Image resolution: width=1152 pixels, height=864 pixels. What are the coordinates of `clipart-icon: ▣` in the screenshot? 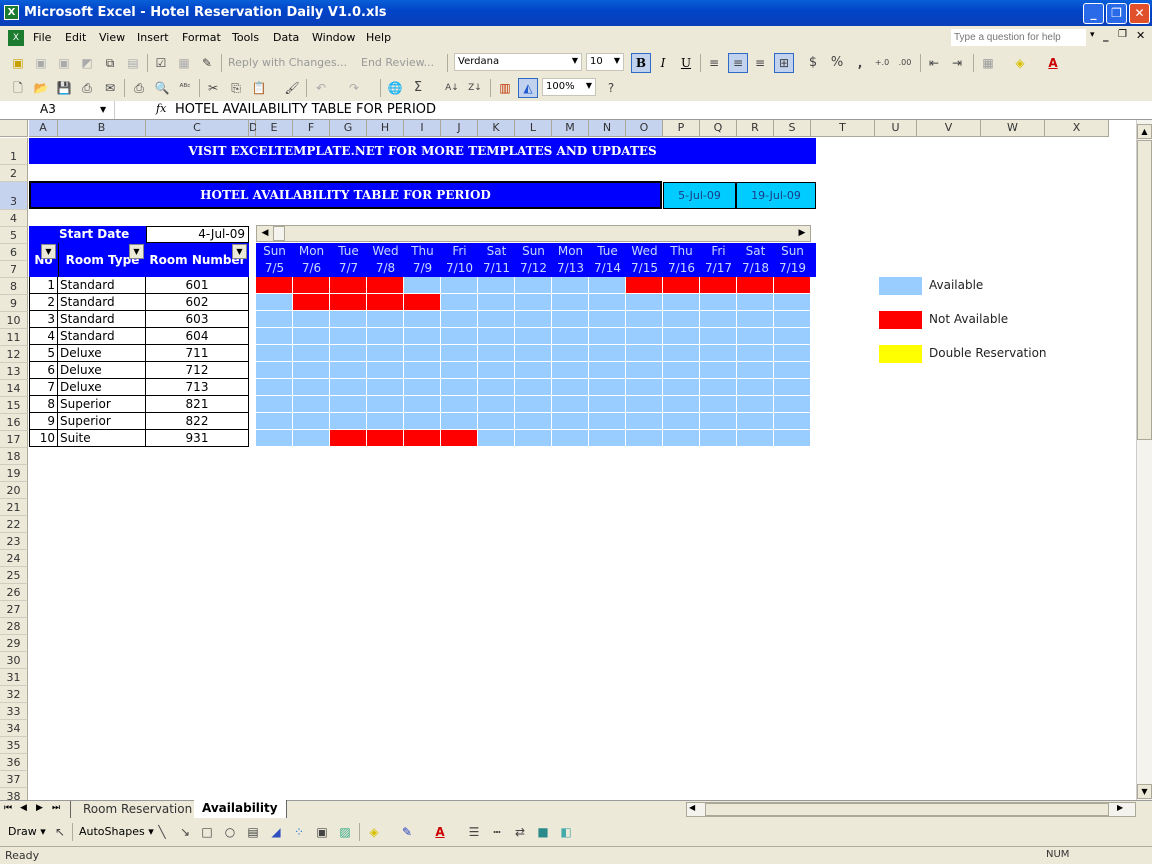 It's located at (322, 832).